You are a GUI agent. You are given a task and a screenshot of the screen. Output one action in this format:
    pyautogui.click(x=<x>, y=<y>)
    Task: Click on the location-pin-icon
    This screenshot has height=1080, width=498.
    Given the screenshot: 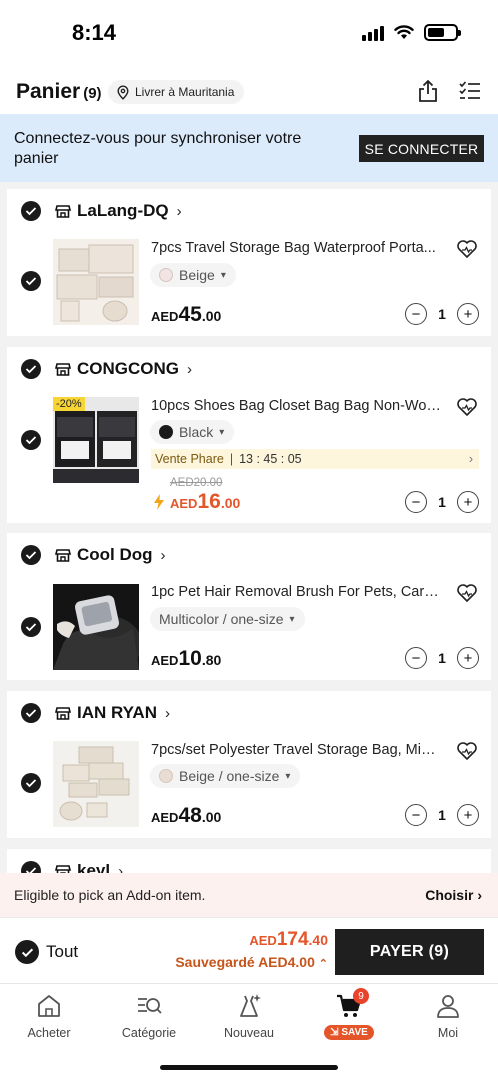 What is the action you would take?
    pyautogui.click(x=123, y=92)
    